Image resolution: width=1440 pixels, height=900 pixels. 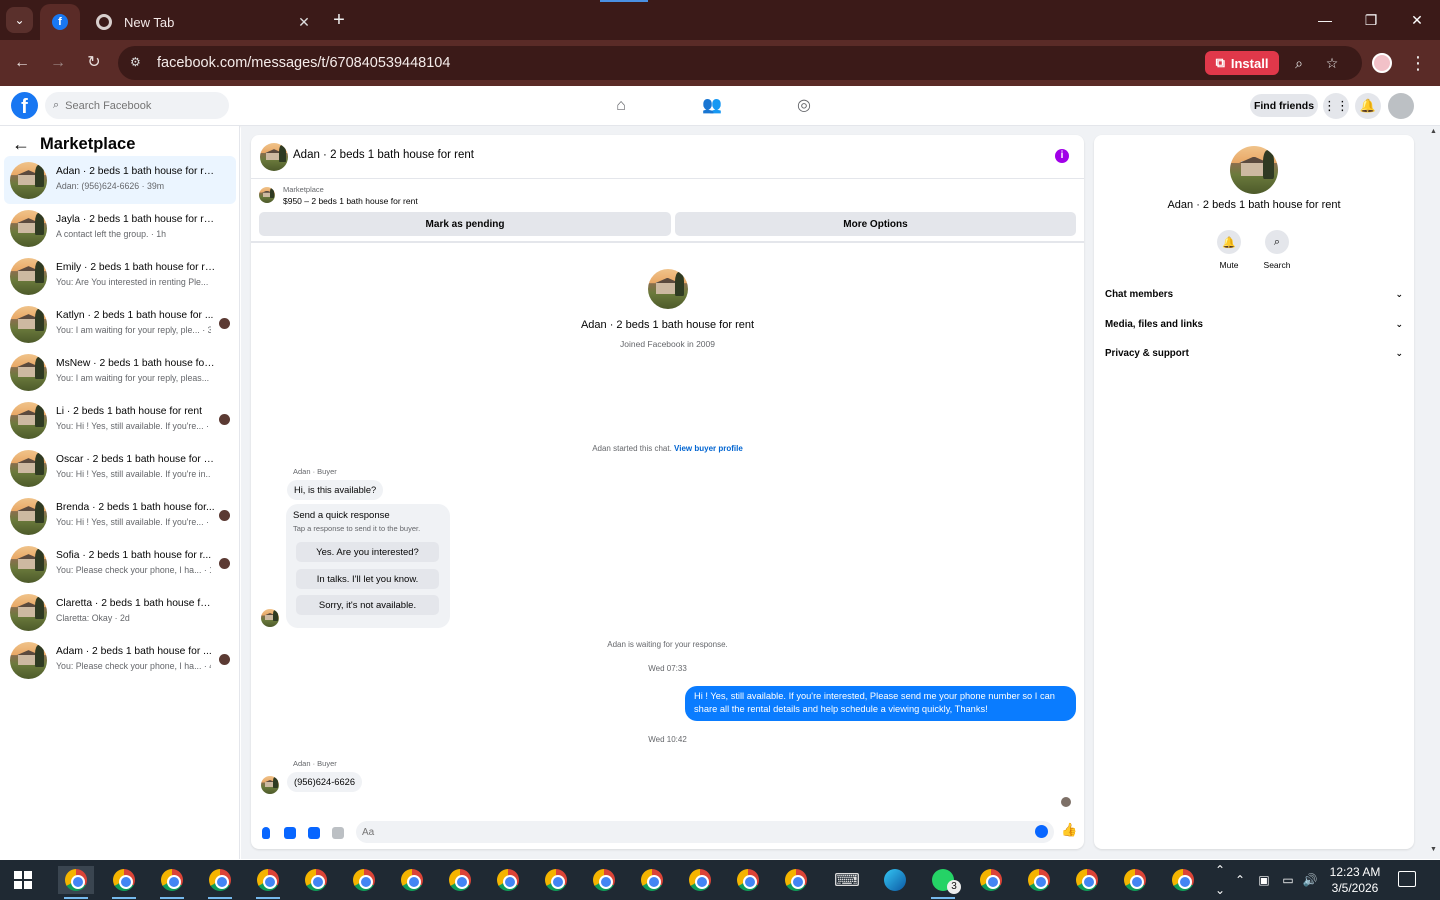 What do you see at coordinates (19, 20) in the screenshot?
I see `tab-search-chevron-icon: ⌄` at bounding box center [19, 20].